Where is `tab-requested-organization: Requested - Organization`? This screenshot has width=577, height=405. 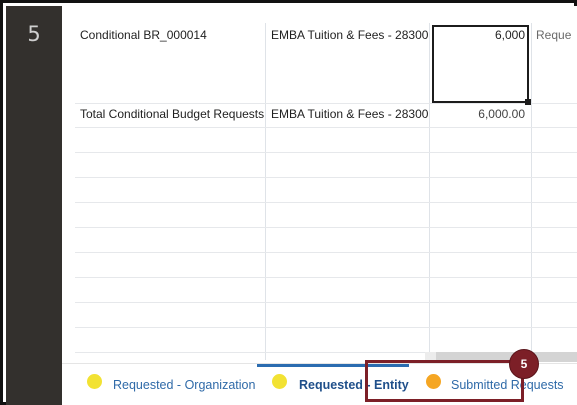 tab-requested-organization: Requested - Organization is located at coordinates (159, 384).